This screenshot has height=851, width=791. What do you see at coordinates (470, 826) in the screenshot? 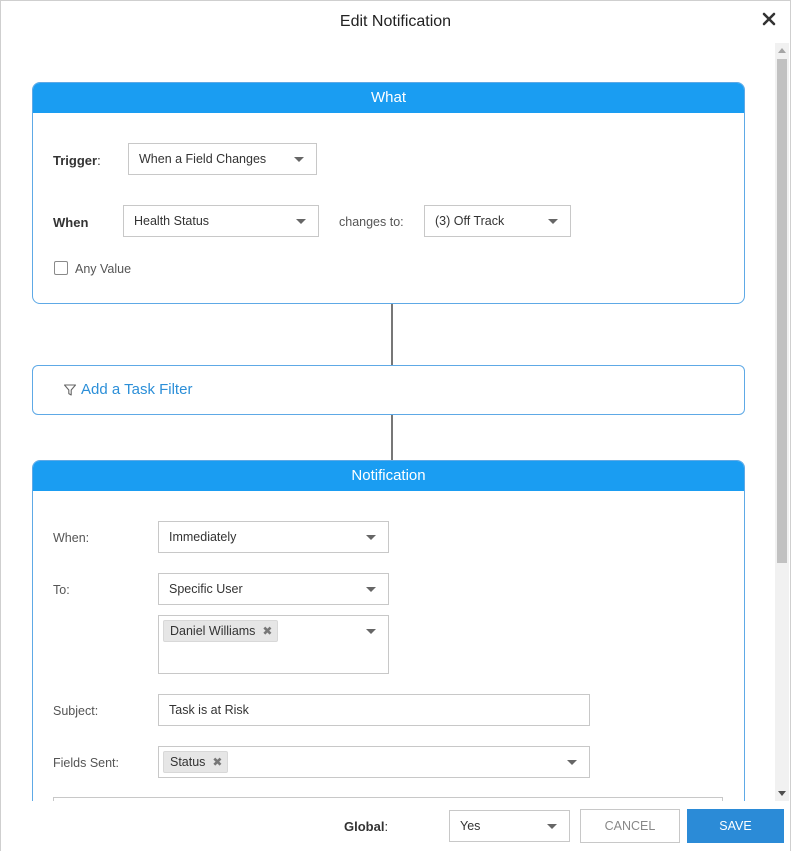
I see `global-select-value: Yes` at bounding box center [470, 826].